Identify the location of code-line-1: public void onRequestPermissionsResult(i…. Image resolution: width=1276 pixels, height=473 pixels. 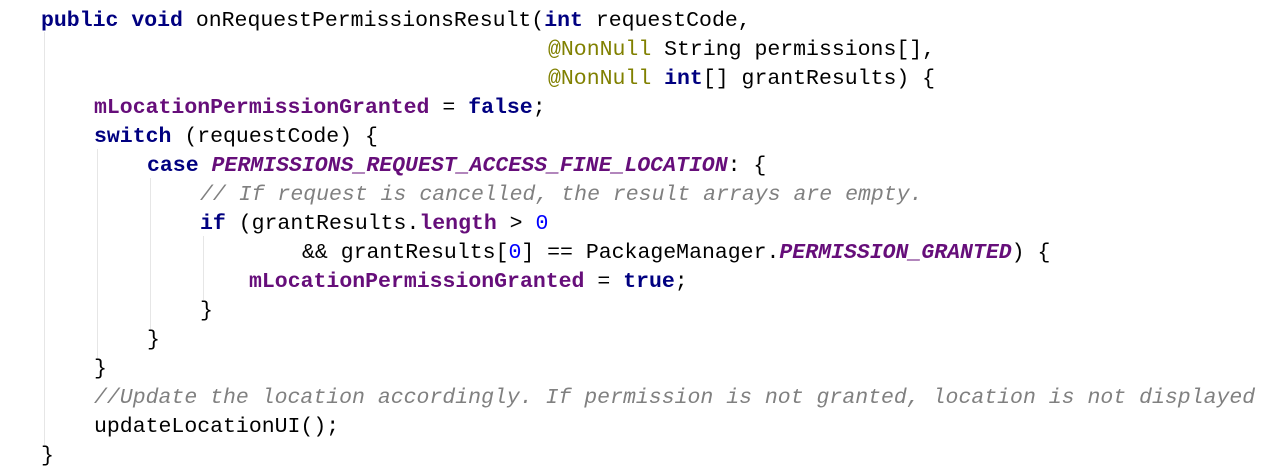
(396, 21).